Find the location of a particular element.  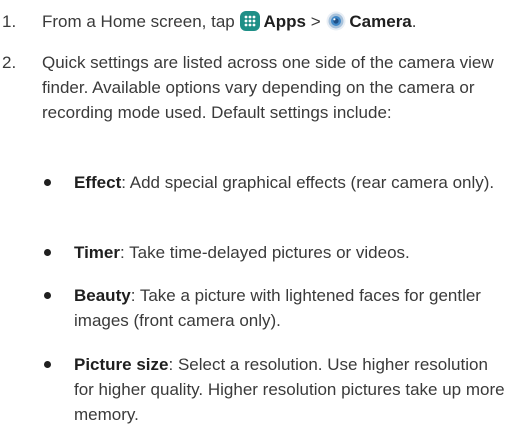

apps-label: Apps is located at coordinates (284, 21).